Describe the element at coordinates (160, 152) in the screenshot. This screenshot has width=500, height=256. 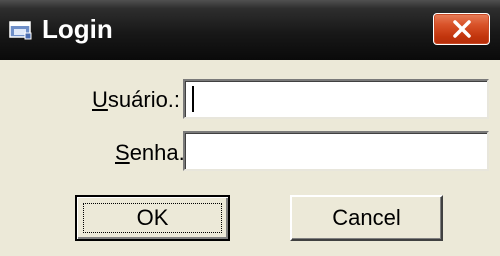
I see `senha-label-text: enha.:` at that location.